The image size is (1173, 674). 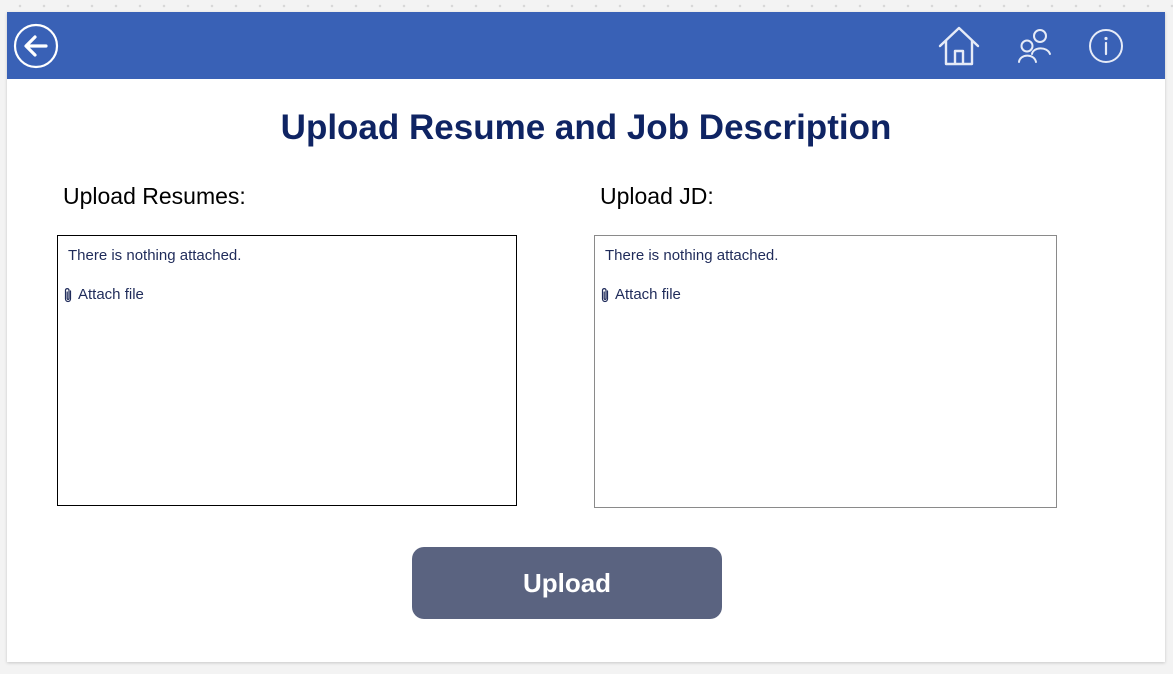 What do you see at coordinates (111, 294) in the screenshot?
I see `resumes-attach-file-label: Attach file` at bounding box center [111, 294].